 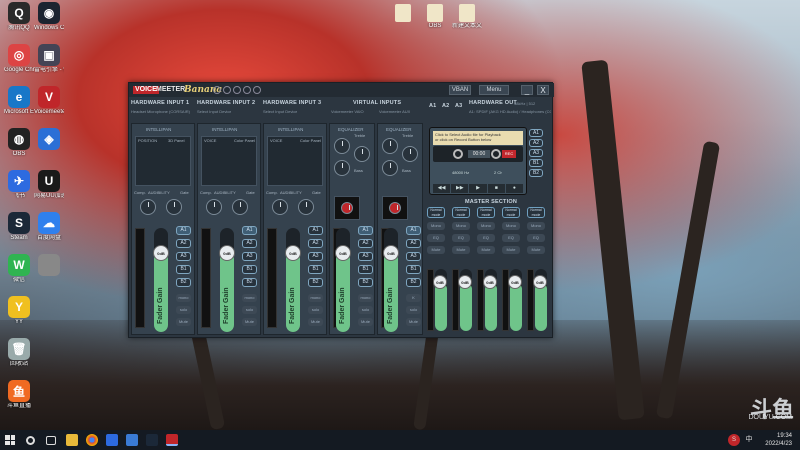 What do you see at coordinates (413, 298) in the screenshot?
I see `k-button: K` at bounding box center [413, 298].